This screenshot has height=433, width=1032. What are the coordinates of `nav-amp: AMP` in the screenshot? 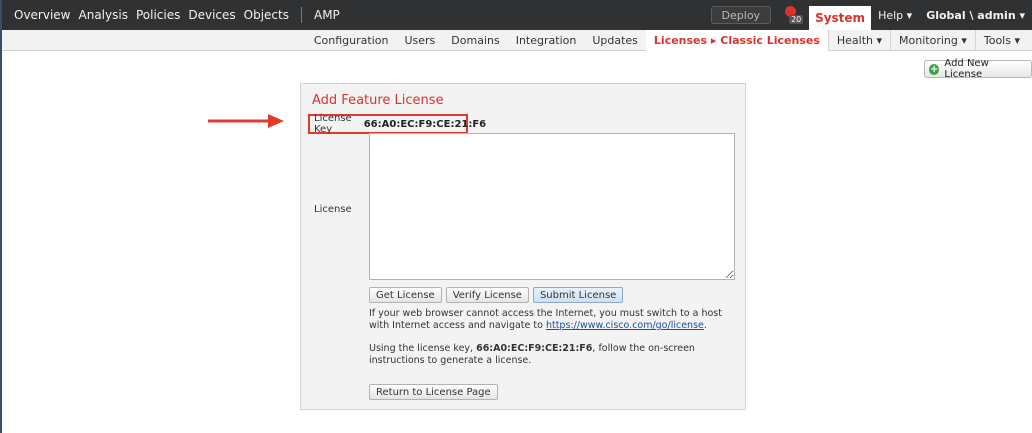 It's located at (327, 15).